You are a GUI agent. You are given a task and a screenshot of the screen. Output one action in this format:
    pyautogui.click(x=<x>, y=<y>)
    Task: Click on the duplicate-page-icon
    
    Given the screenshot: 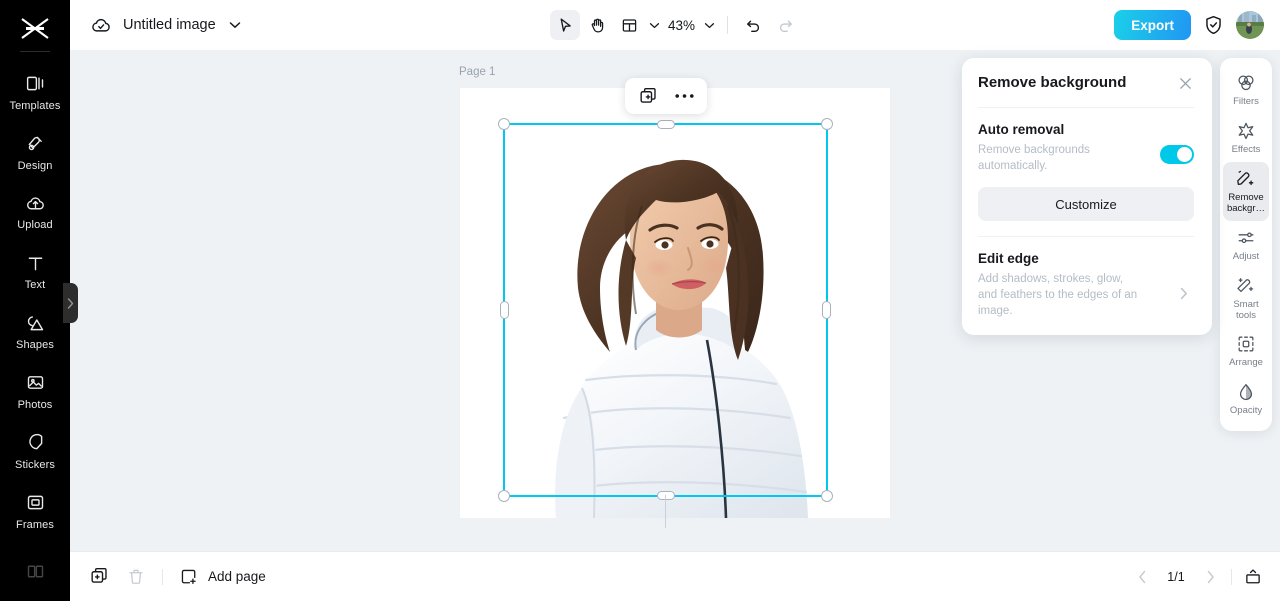 What is the action you would take?
    pyautogui.click(x=99, y=577)
    